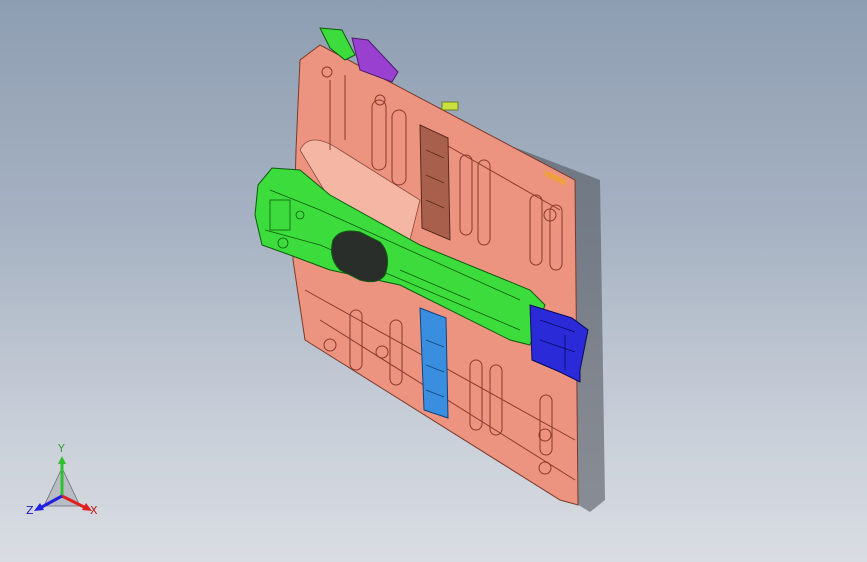 This screenshot has height=562, width=867. I want to click on z-axis-label: Z, so click(30, 510).